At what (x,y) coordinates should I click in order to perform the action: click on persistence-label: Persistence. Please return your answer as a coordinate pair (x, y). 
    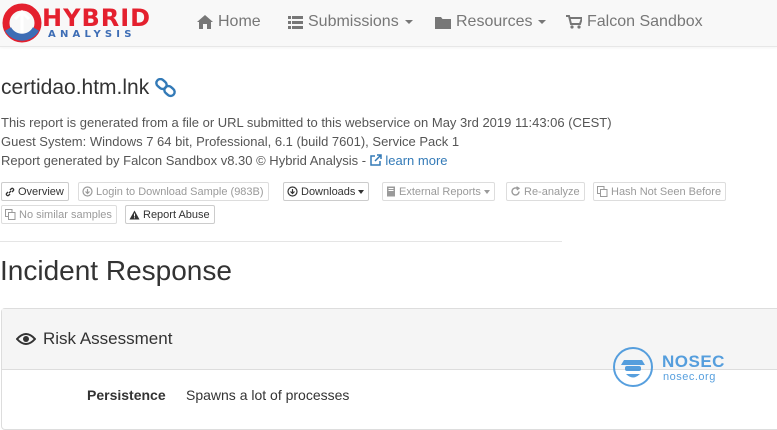
    Looking at the image, I should click on (126, 395).